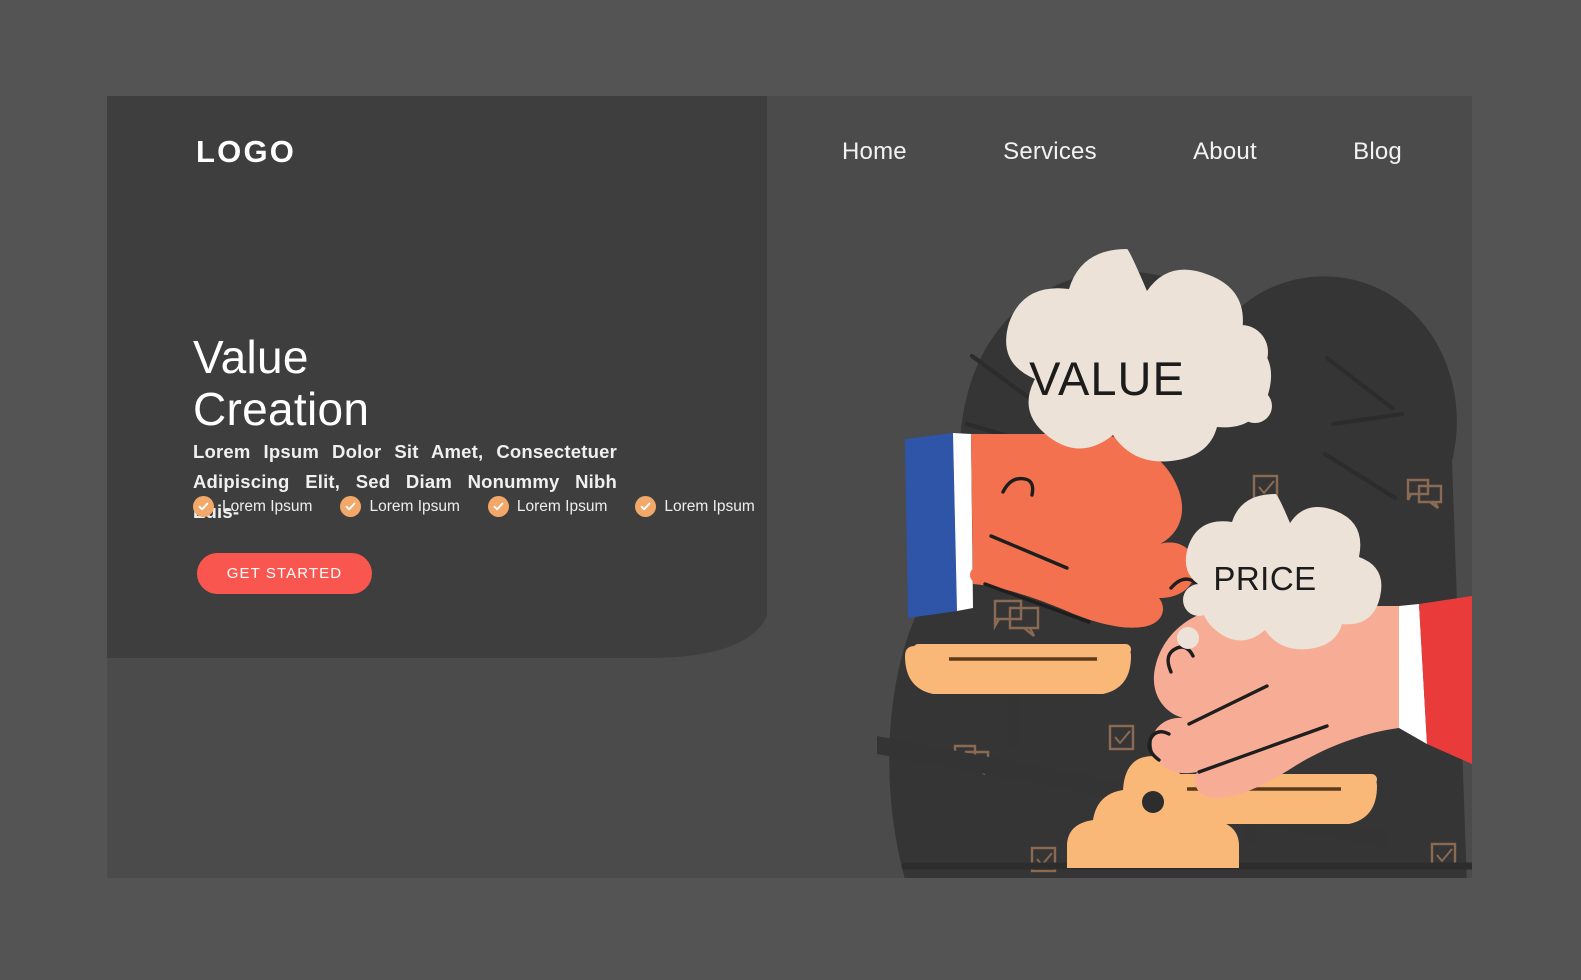 The image size is (1581, 980). What do you see at coordinates (1107, 378) in the screenshot?
I see `value-bubble-text: VALUE` at bounding box center [1107, 378].